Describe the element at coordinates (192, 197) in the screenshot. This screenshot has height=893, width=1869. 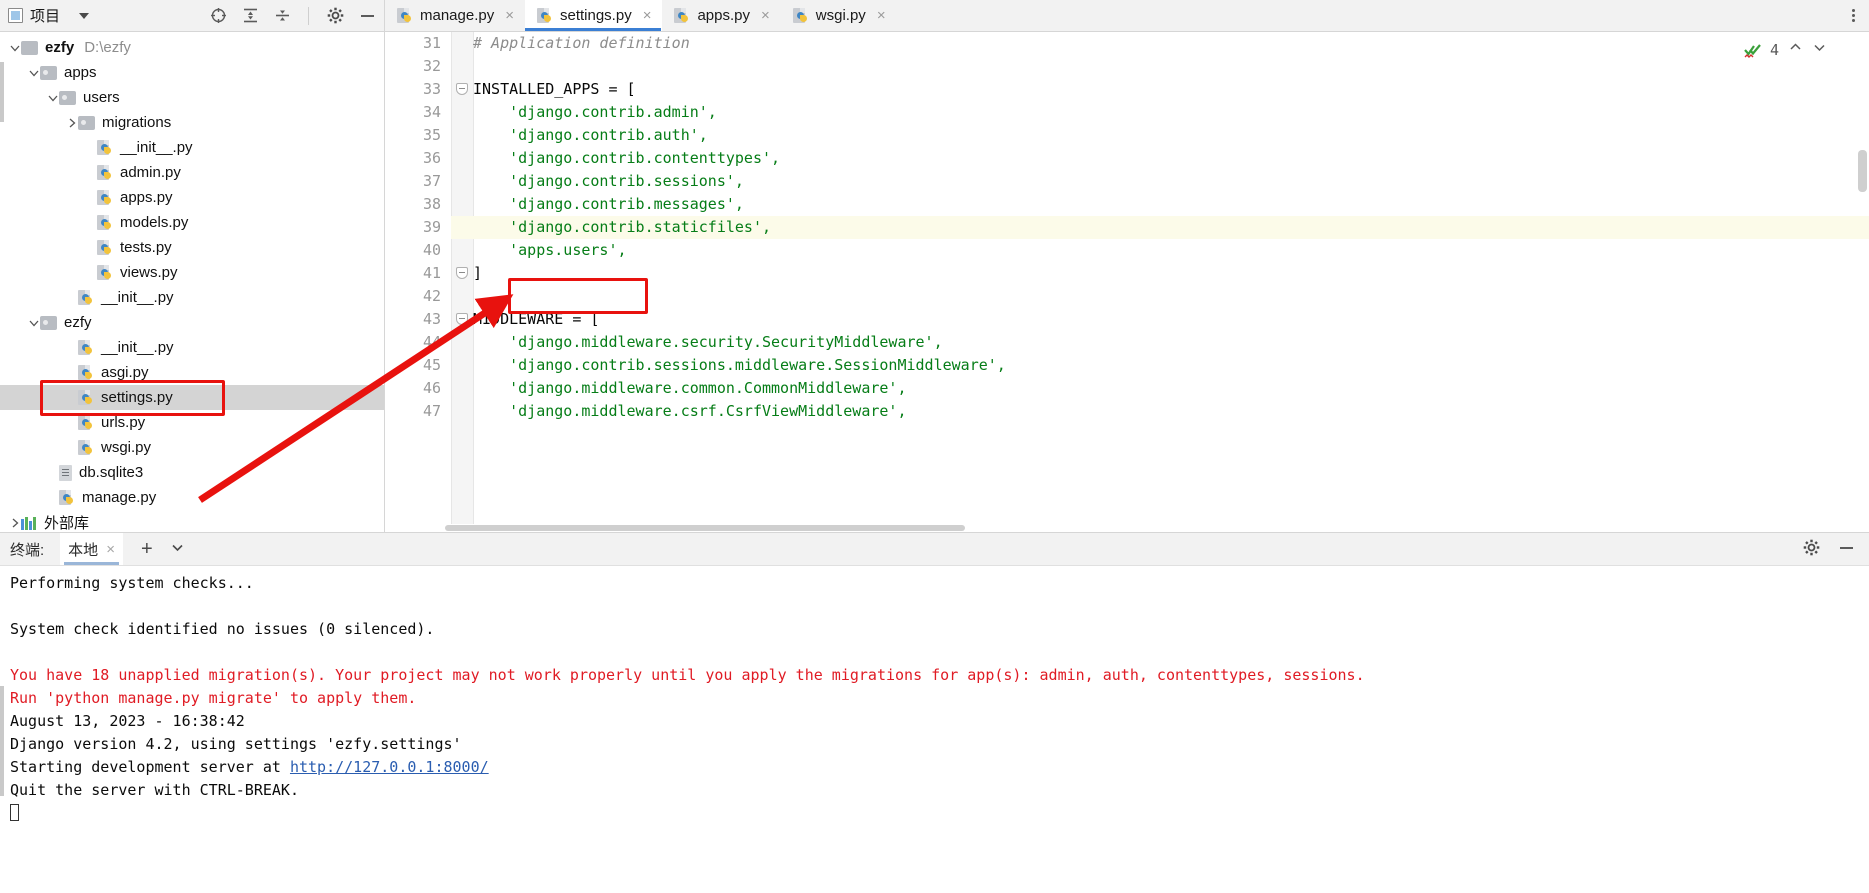
I see `tree-row-apps-py: apps.py` at that location.